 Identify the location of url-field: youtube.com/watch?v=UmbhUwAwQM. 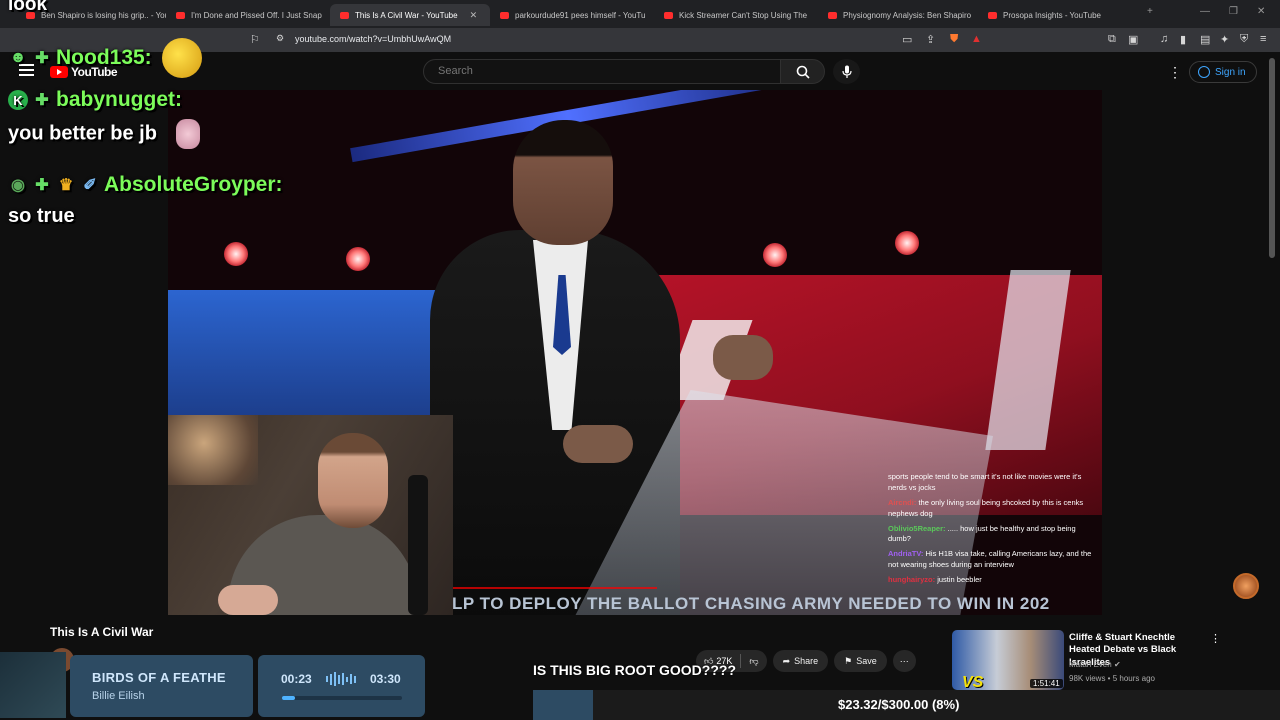
(373, 39).